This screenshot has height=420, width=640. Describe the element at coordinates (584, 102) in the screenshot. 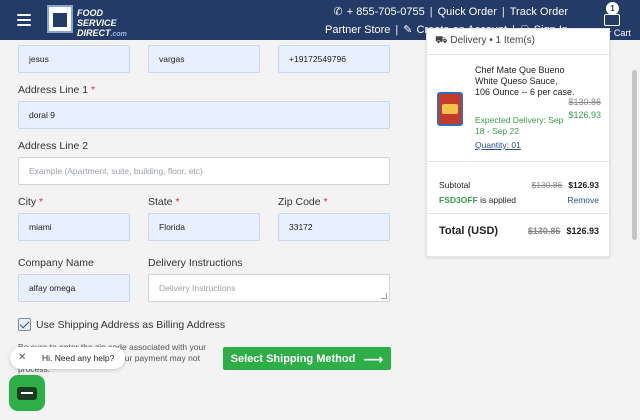

I see `product-price-original: $130.86` at that location.